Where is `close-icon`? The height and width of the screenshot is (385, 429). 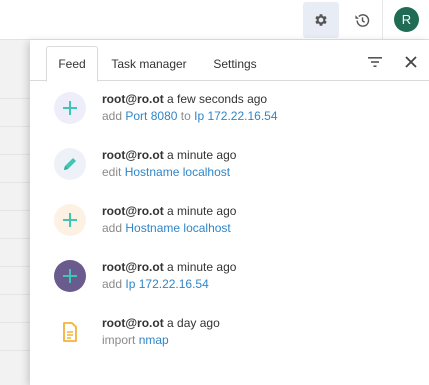
close-icon is located at coordinates (411, 62).